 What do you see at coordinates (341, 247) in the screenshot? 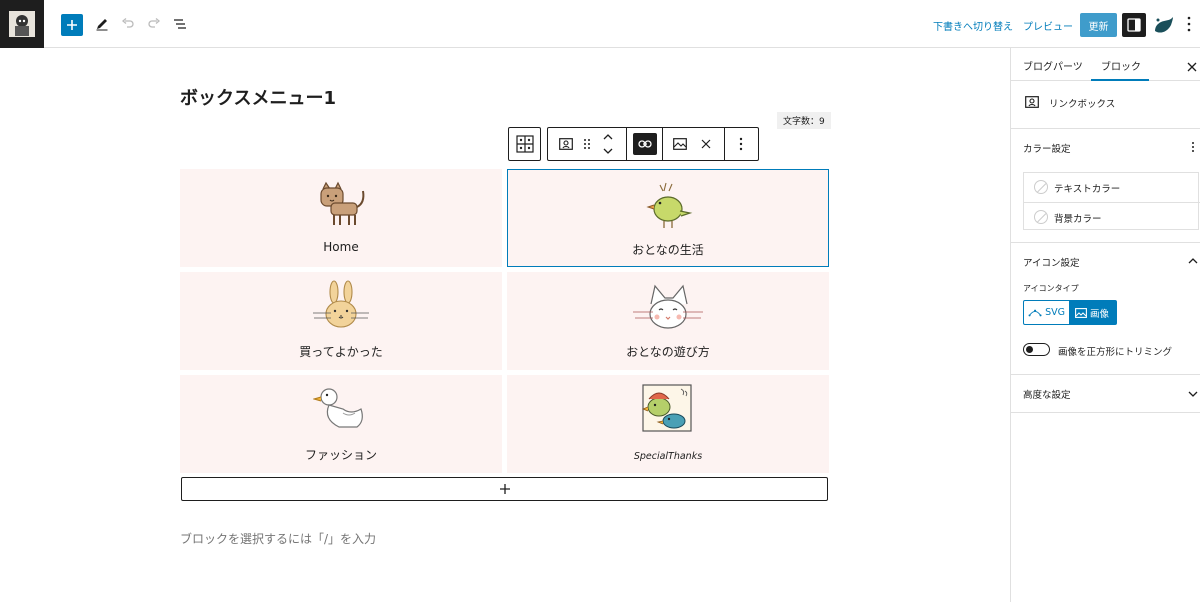
I see `menu-box-label: Home` at bounding box center [341, 247].